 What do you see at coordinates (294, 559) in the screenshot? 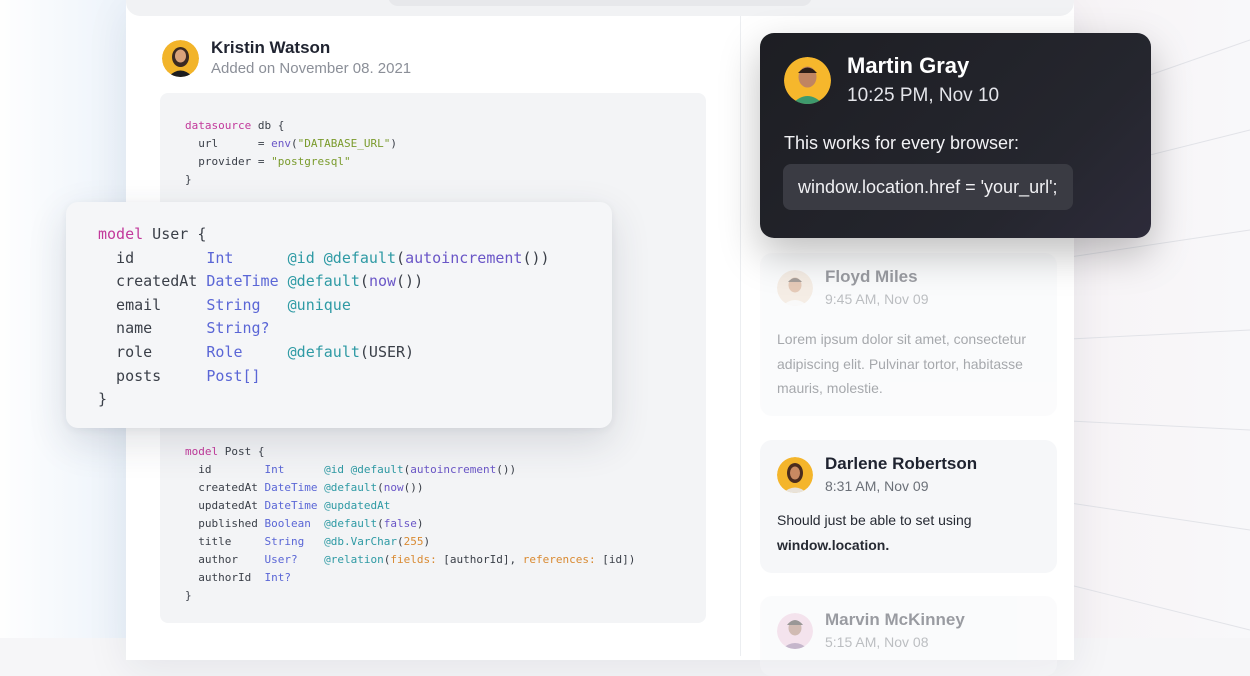
I see `code-token: User?` at bounding box center [294, 559].